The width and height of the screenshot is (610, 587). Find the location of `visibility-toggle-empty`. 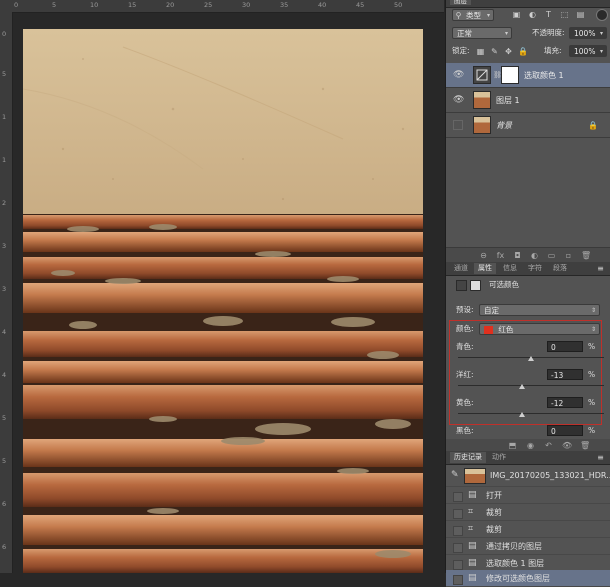

visibility-toggle-empty is located at coordinates (458, 125).